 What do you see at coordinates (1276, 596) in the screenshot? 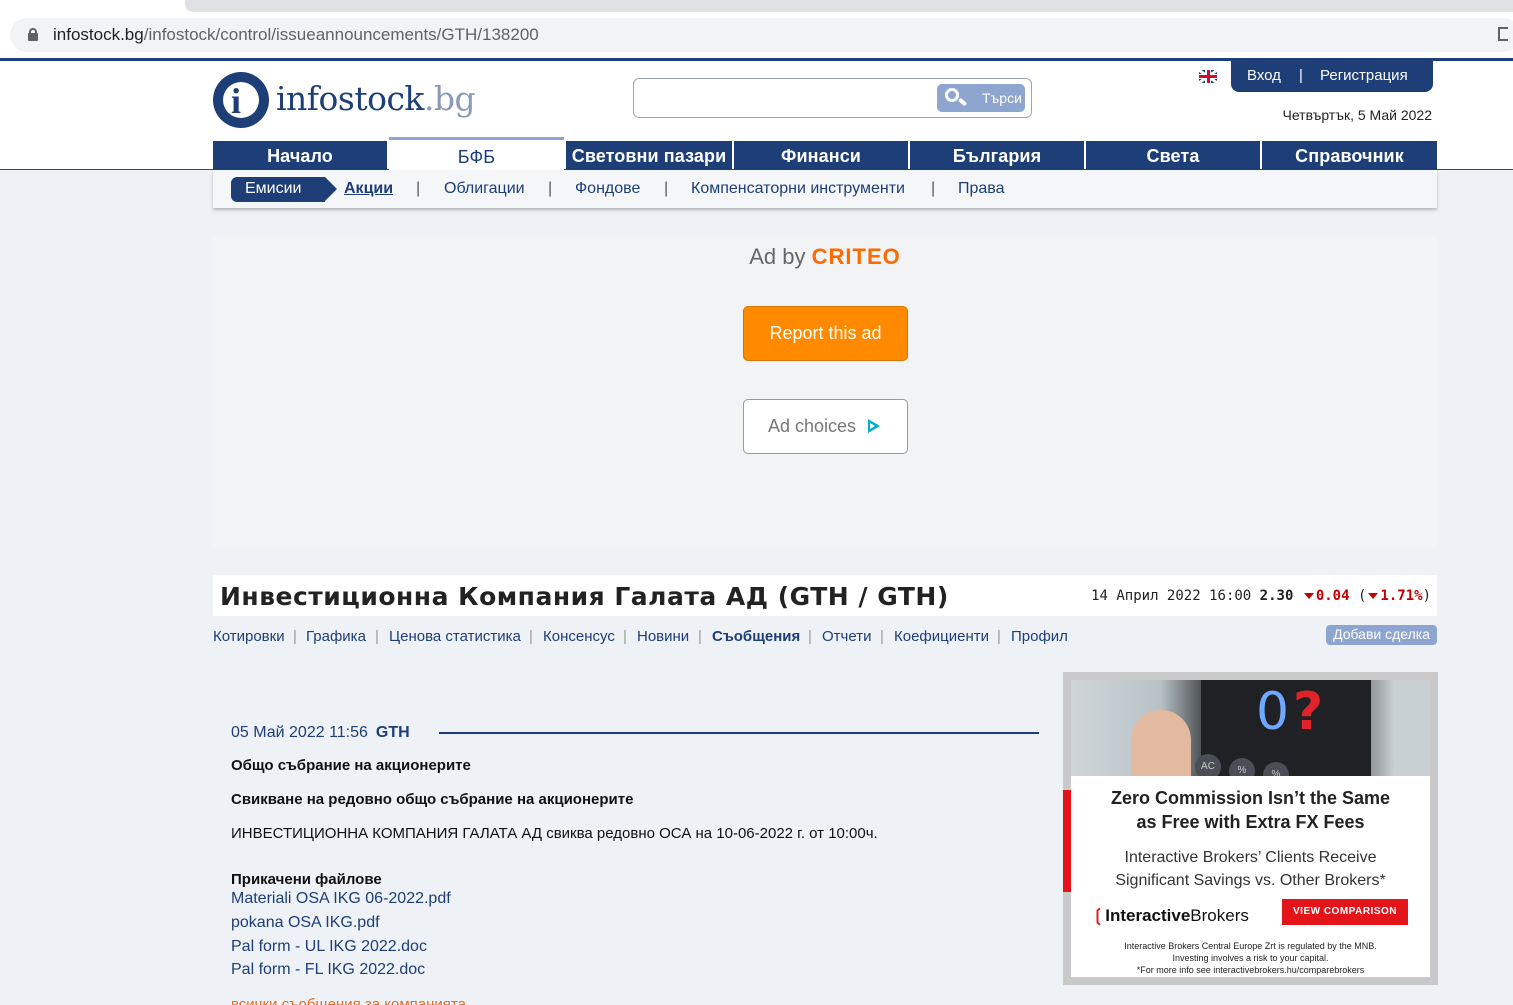
I see `quote-price: 2.30` at bounding box center [1276, 596].